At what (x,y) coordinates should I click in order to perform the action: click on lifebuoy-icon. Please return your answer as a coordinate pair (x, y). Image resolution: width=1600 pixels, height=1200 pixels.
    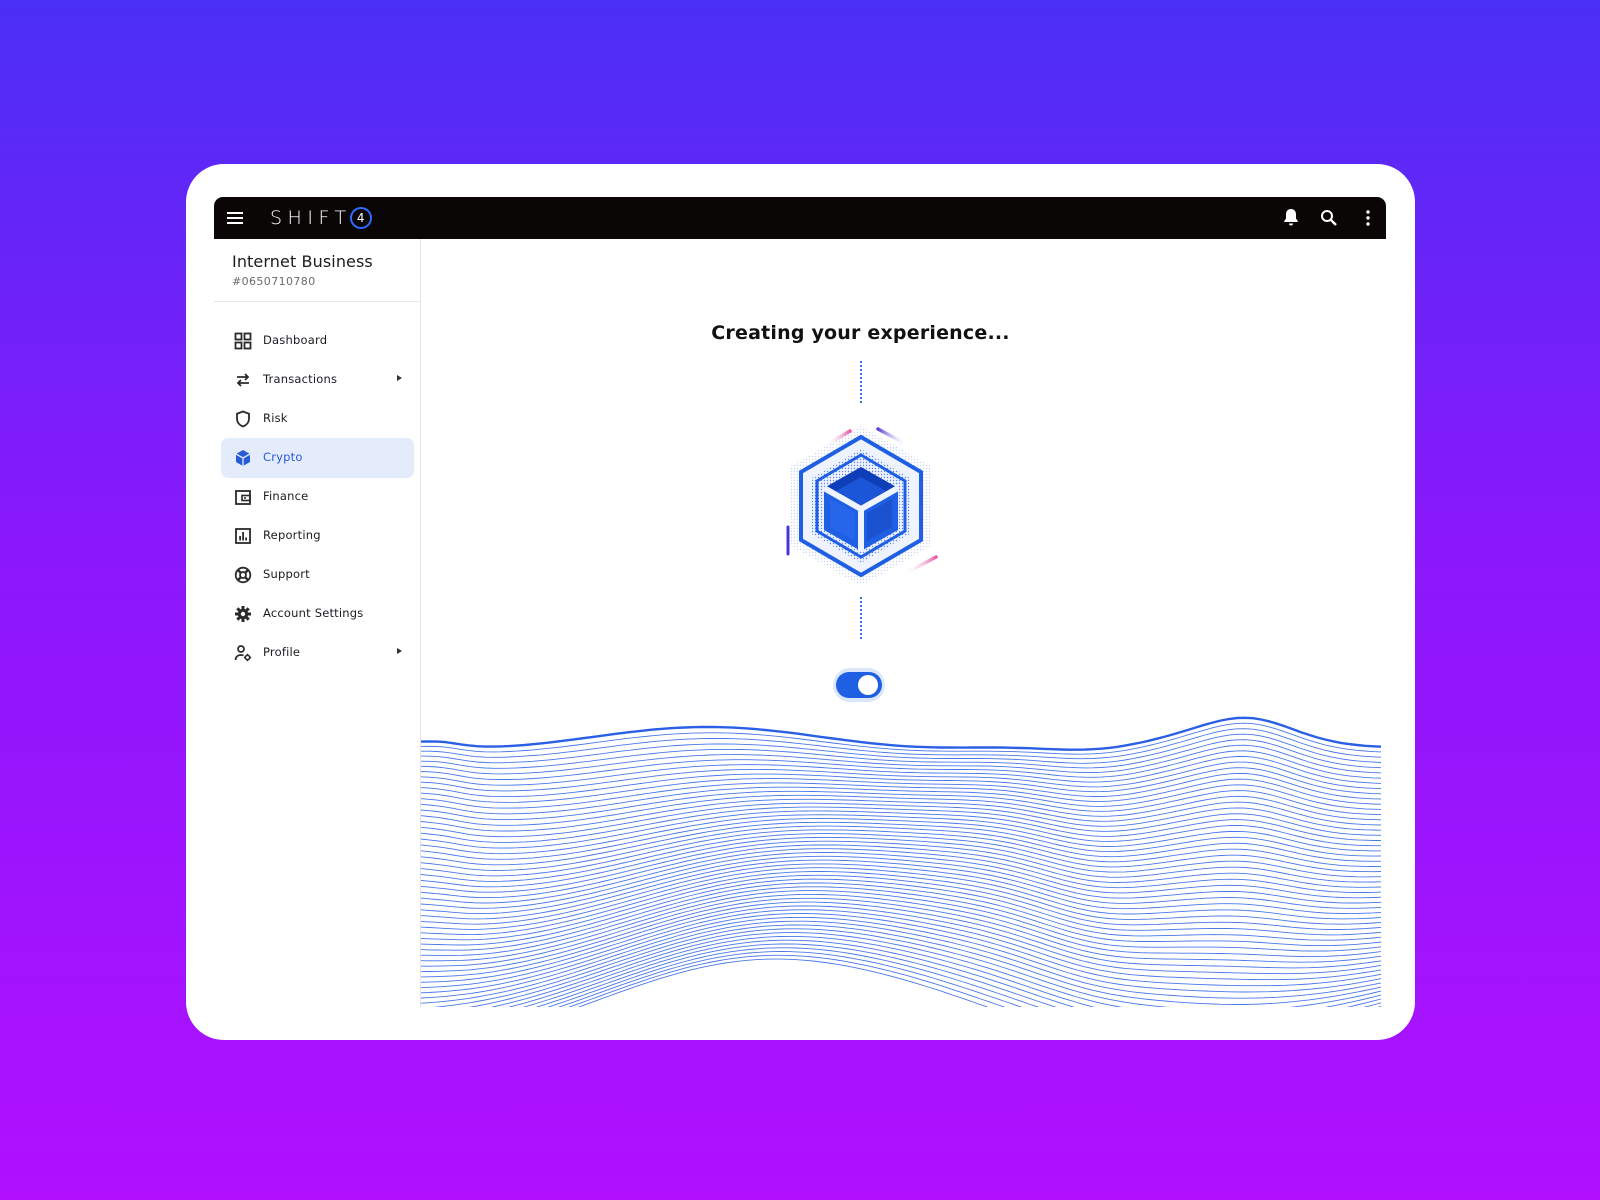
    Looking at the image, I should click on (243, 575).